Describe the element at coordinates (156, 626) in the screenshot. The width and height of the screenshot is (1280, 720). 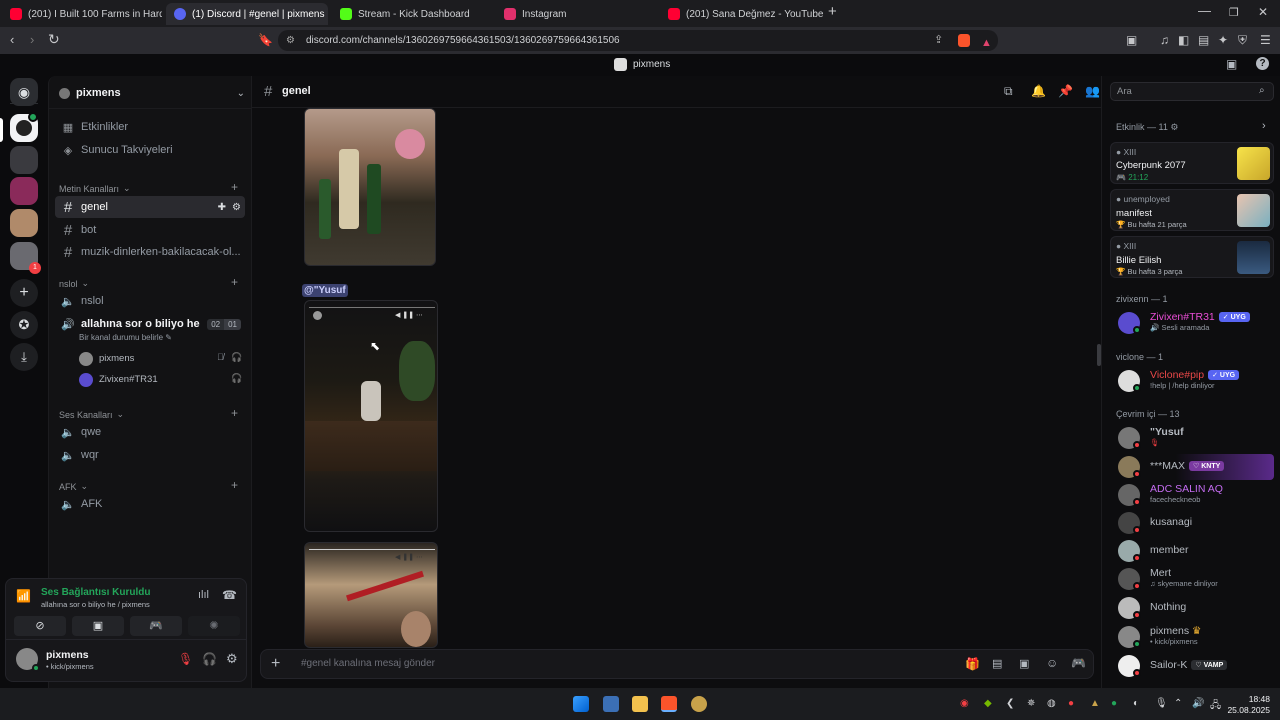
I see `activity-button: 🎮` at that location.